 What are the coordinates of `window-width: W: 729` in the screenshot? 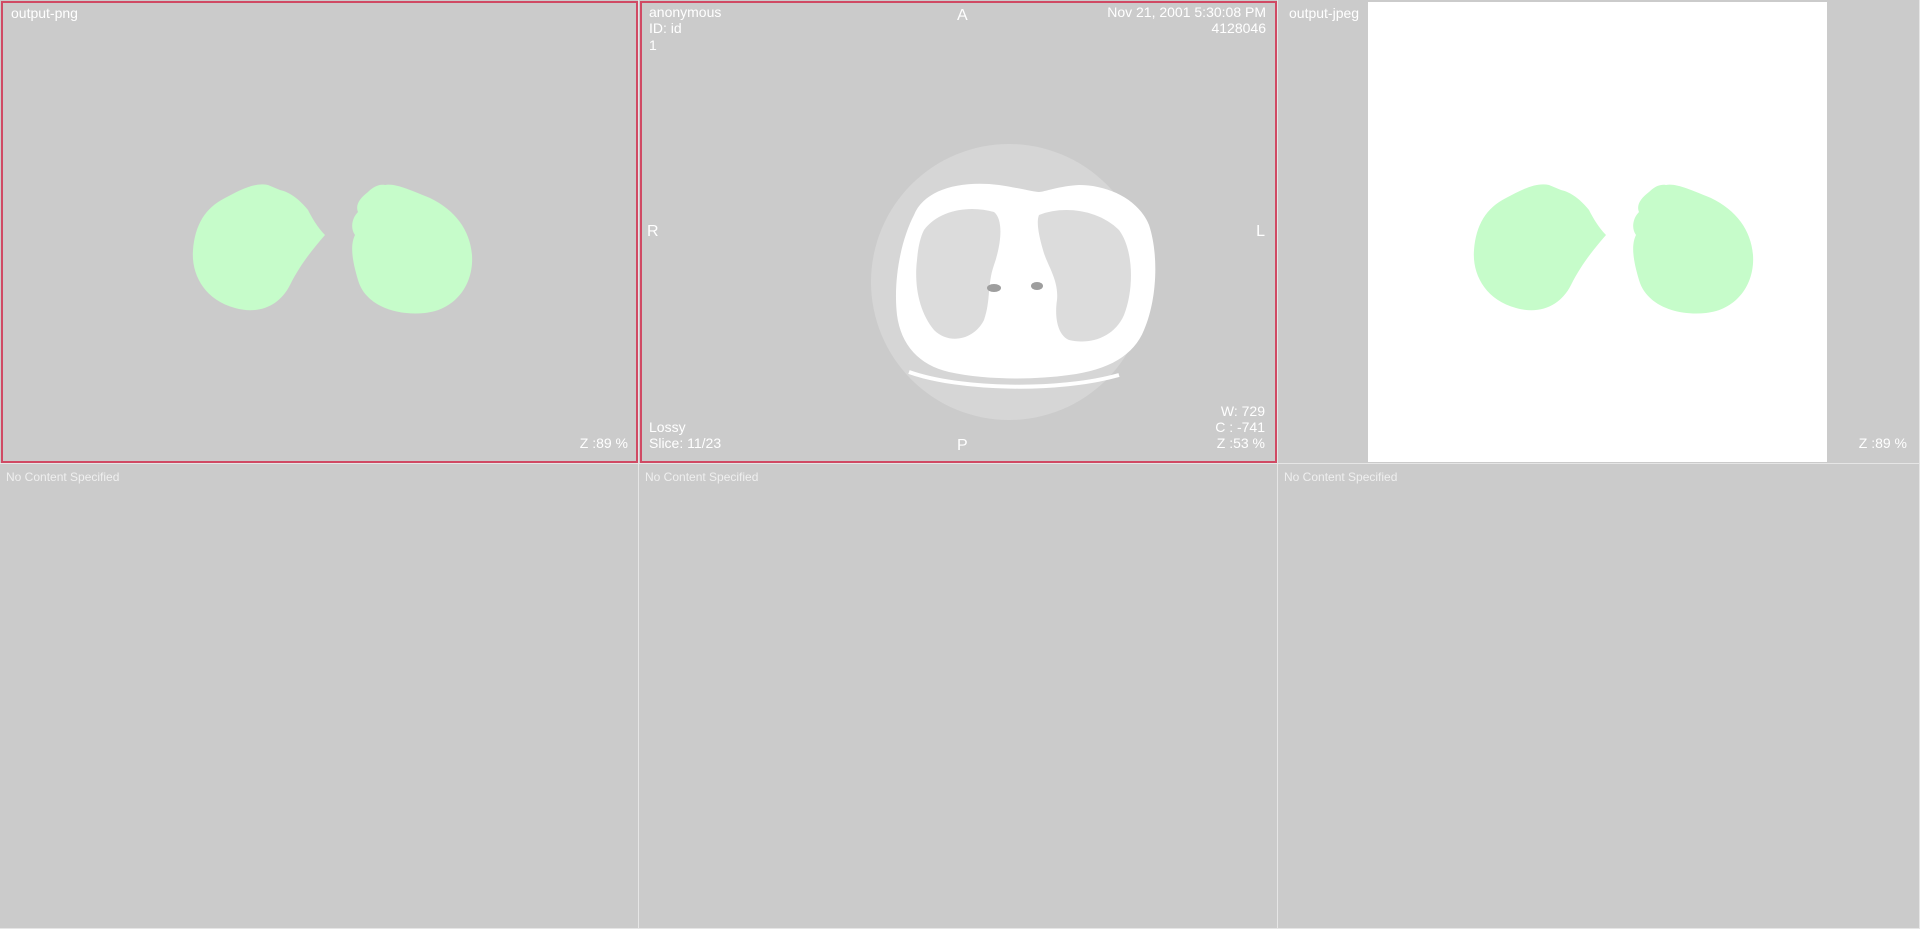 It's located at (1242, 411).